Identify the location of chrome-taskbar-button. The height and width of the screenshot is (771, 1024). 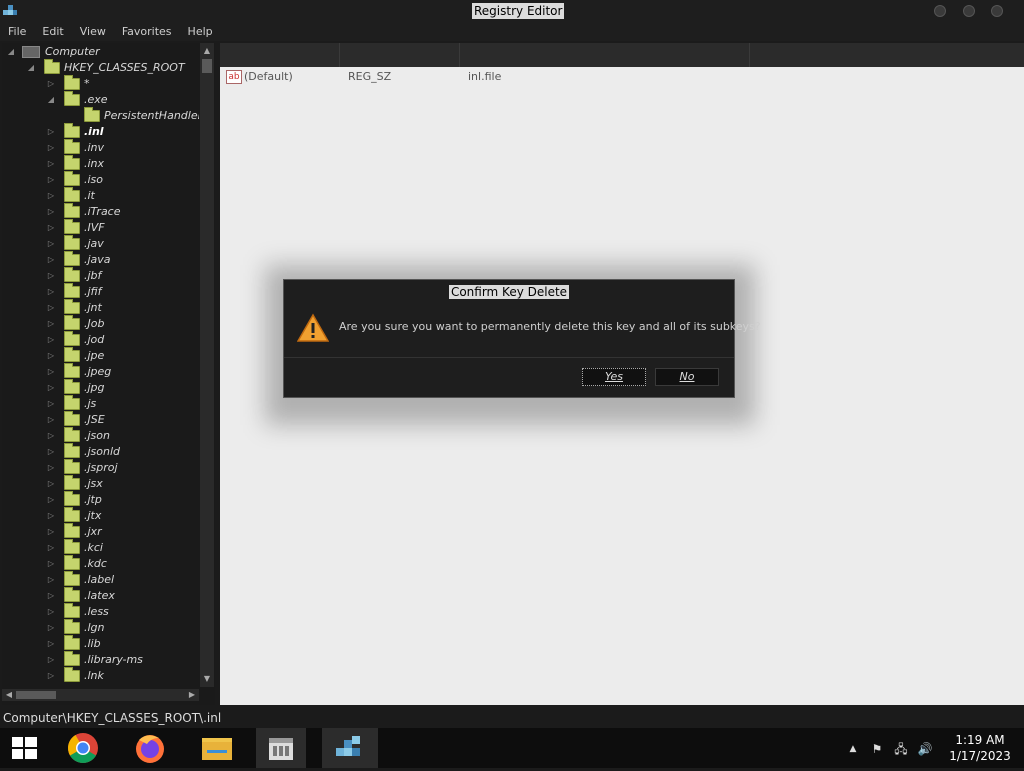
(83, 748).